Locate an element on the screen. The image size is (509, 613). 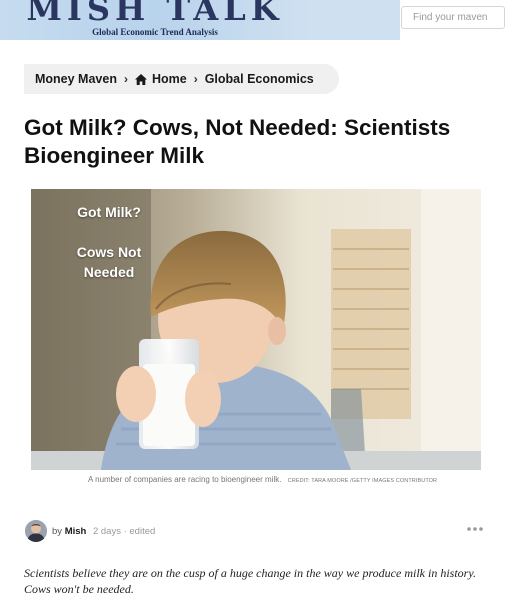
author-byline: by Mish 2 days · edited is located at coordinates (103, 531).